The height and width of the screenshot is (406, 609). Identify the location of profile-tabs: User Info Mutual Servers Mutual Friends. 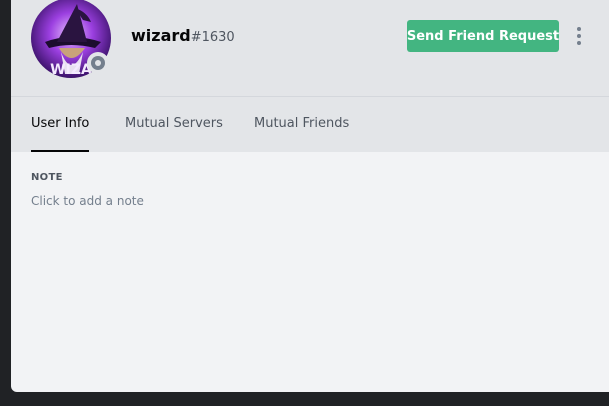
(310, 124).